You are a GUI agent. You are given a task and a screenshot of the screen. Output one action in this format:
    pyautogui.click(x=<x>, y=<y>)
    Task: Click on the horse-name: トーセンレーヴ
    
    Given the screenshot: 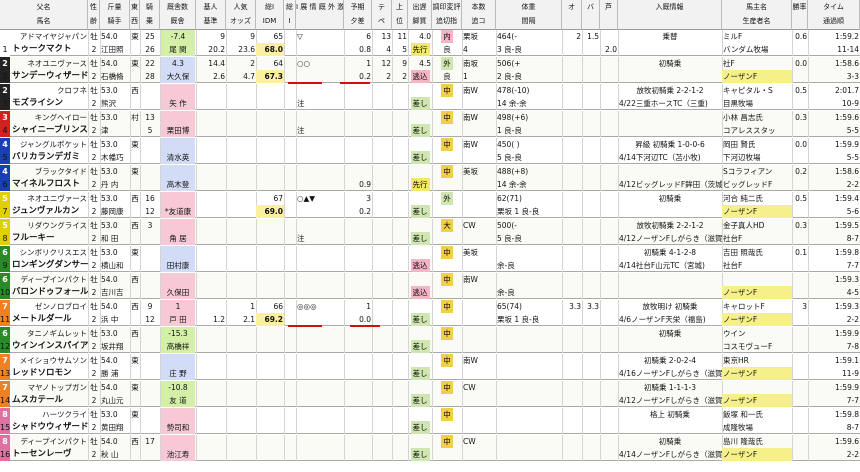 What is the action you would take?
    pyautogui.click(x=49, y=454)
    